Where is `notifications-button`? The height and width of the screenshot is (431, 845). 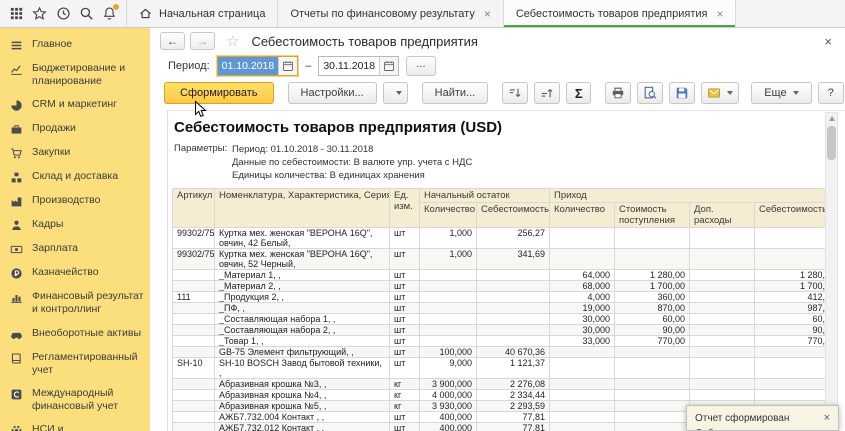
notifications-button is located at coordinates (110, 13).